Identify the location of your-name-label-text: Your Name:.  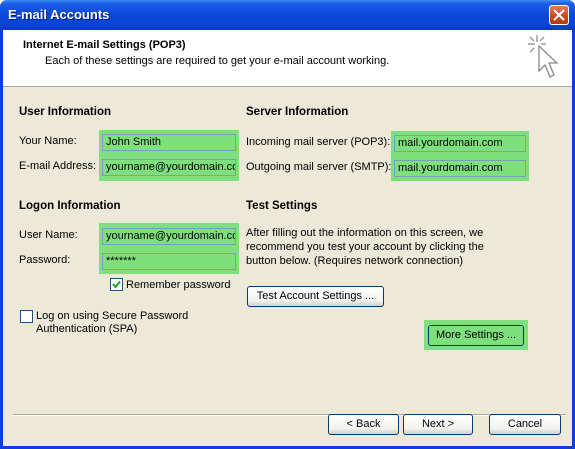
(48, 141).